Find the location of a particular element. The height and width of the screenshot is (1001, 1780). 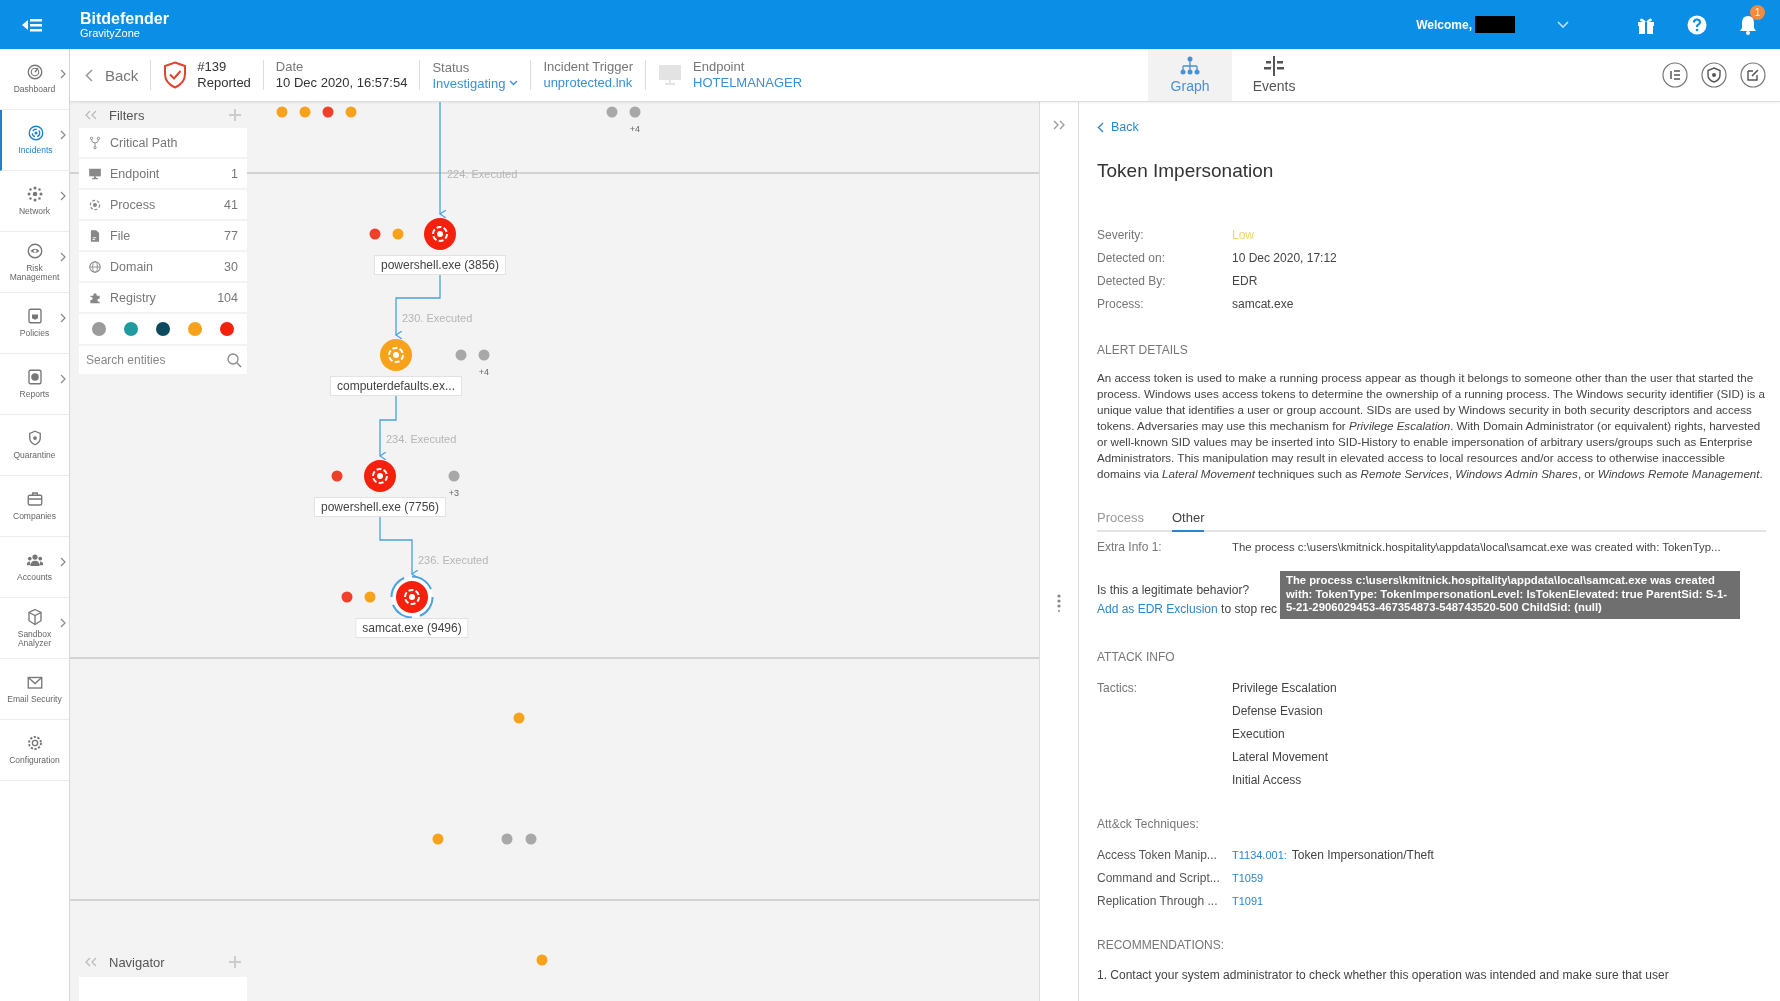

nav-item: Dashboard is located at coordinates (34, 79).